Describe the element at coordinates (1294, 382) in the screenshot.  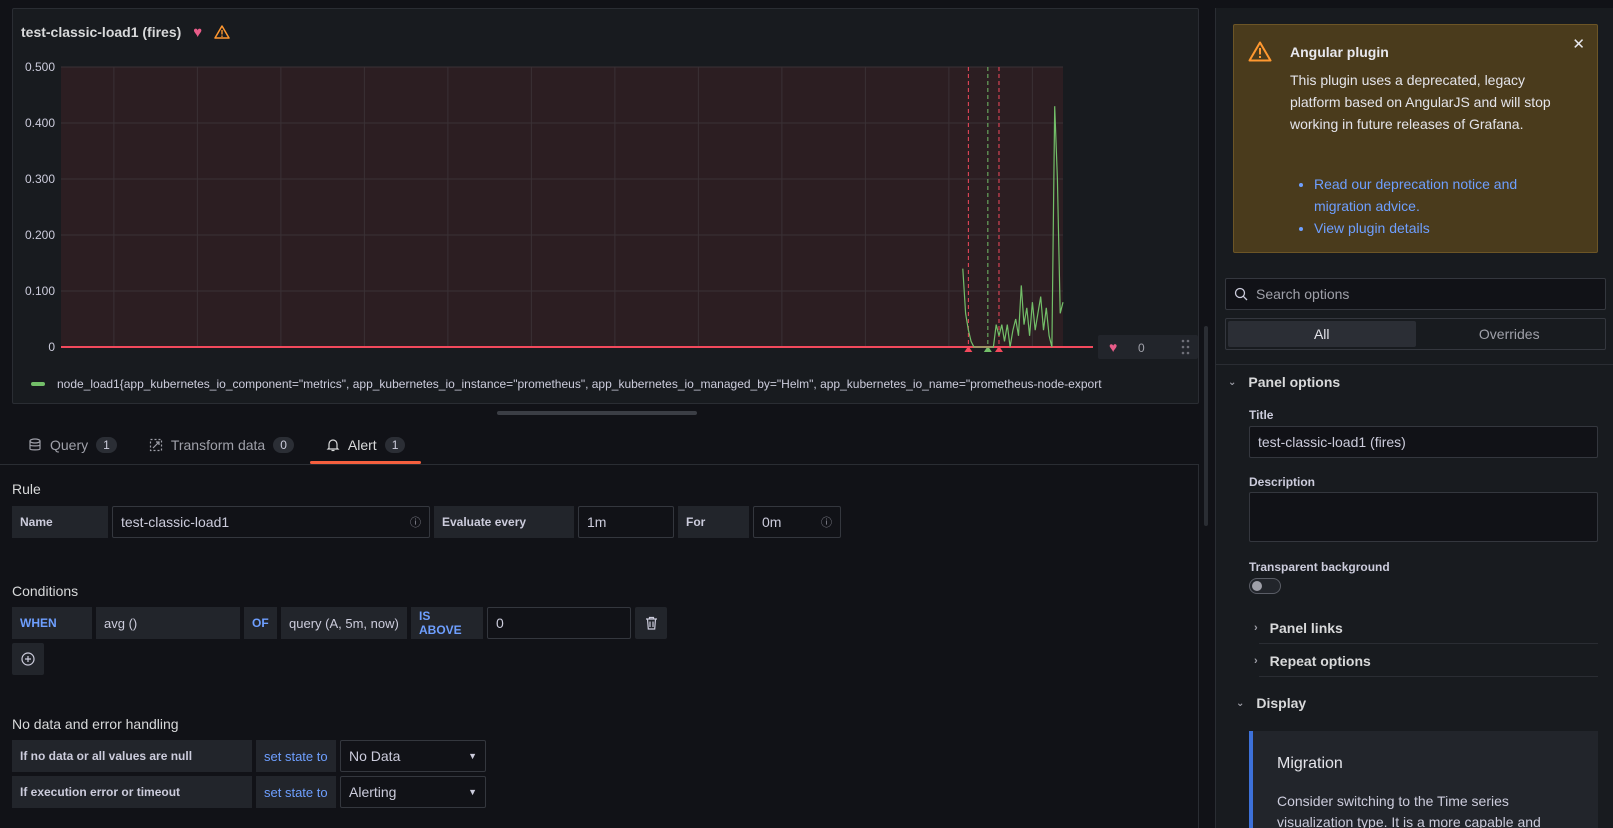
I see `panel-options-label: Panel options` at that location.